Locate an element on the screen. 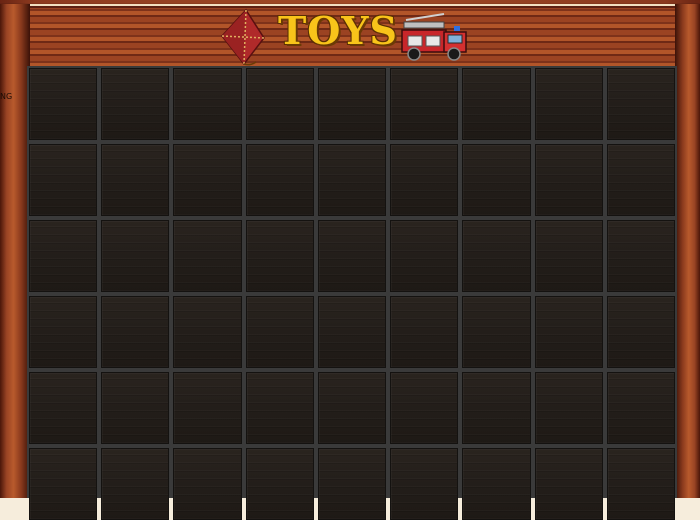 This screenshot has width=700, height=520. fire-truck-icon is located at coordinates (434, 37).